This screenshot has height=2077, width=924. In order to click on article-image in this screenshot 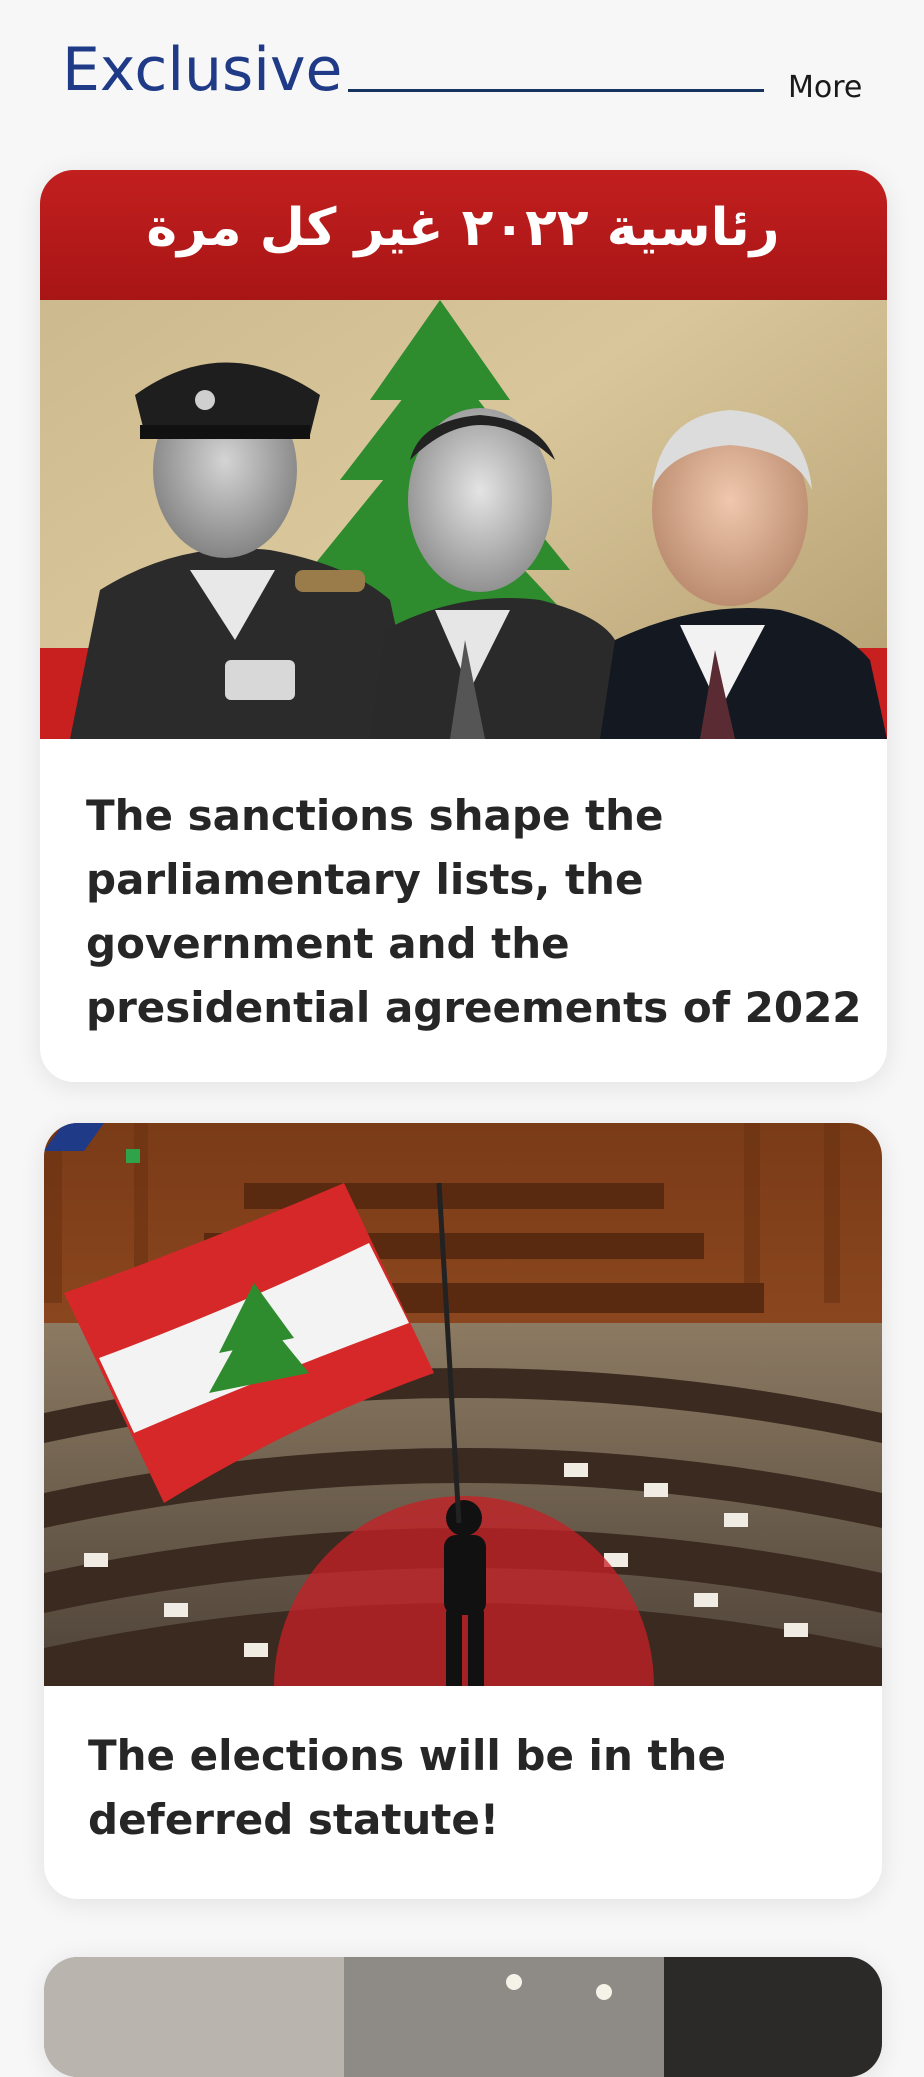, I will do `click(463, 2017)`.